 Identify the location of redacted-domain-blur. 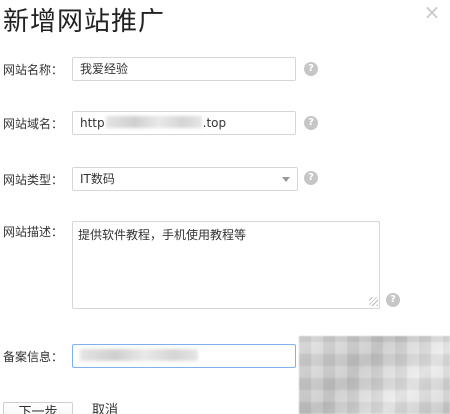
(153, 122).